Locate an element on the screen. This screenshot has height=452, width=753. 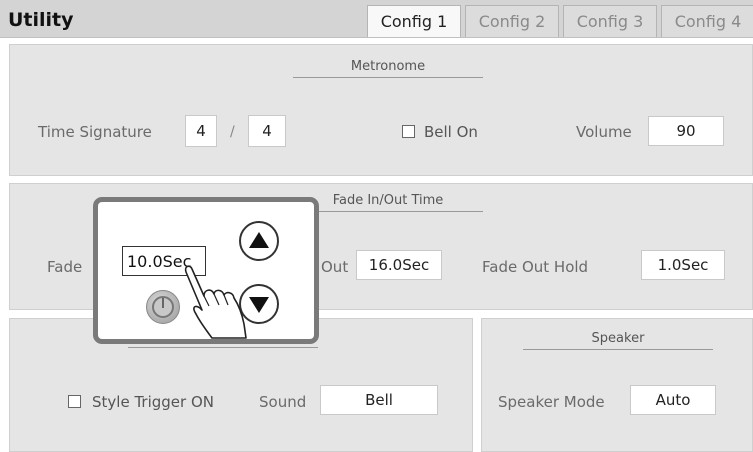
pointing-hand-icon is located at coordinates (215, 302).